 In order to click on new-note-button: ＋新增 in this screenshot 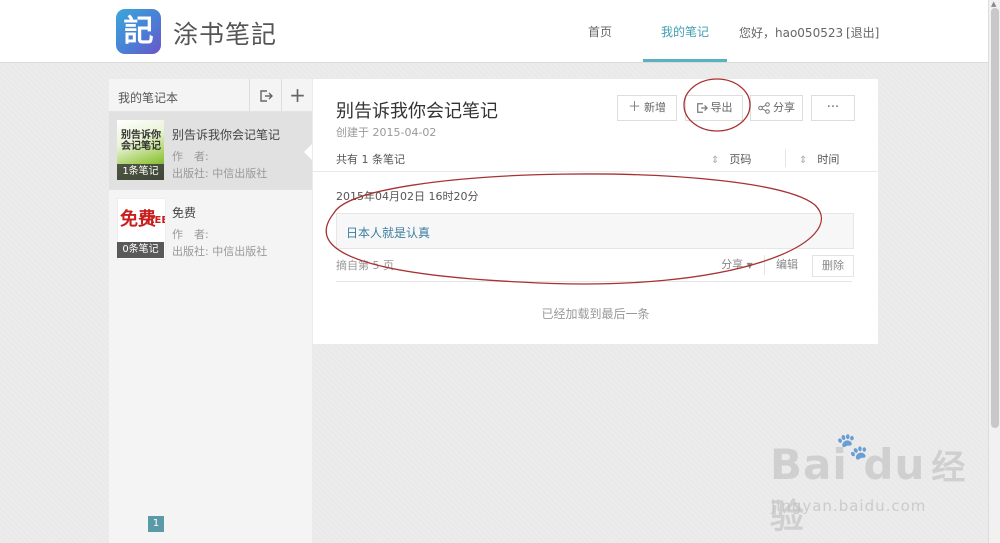, I will do `click(647, 108)`.